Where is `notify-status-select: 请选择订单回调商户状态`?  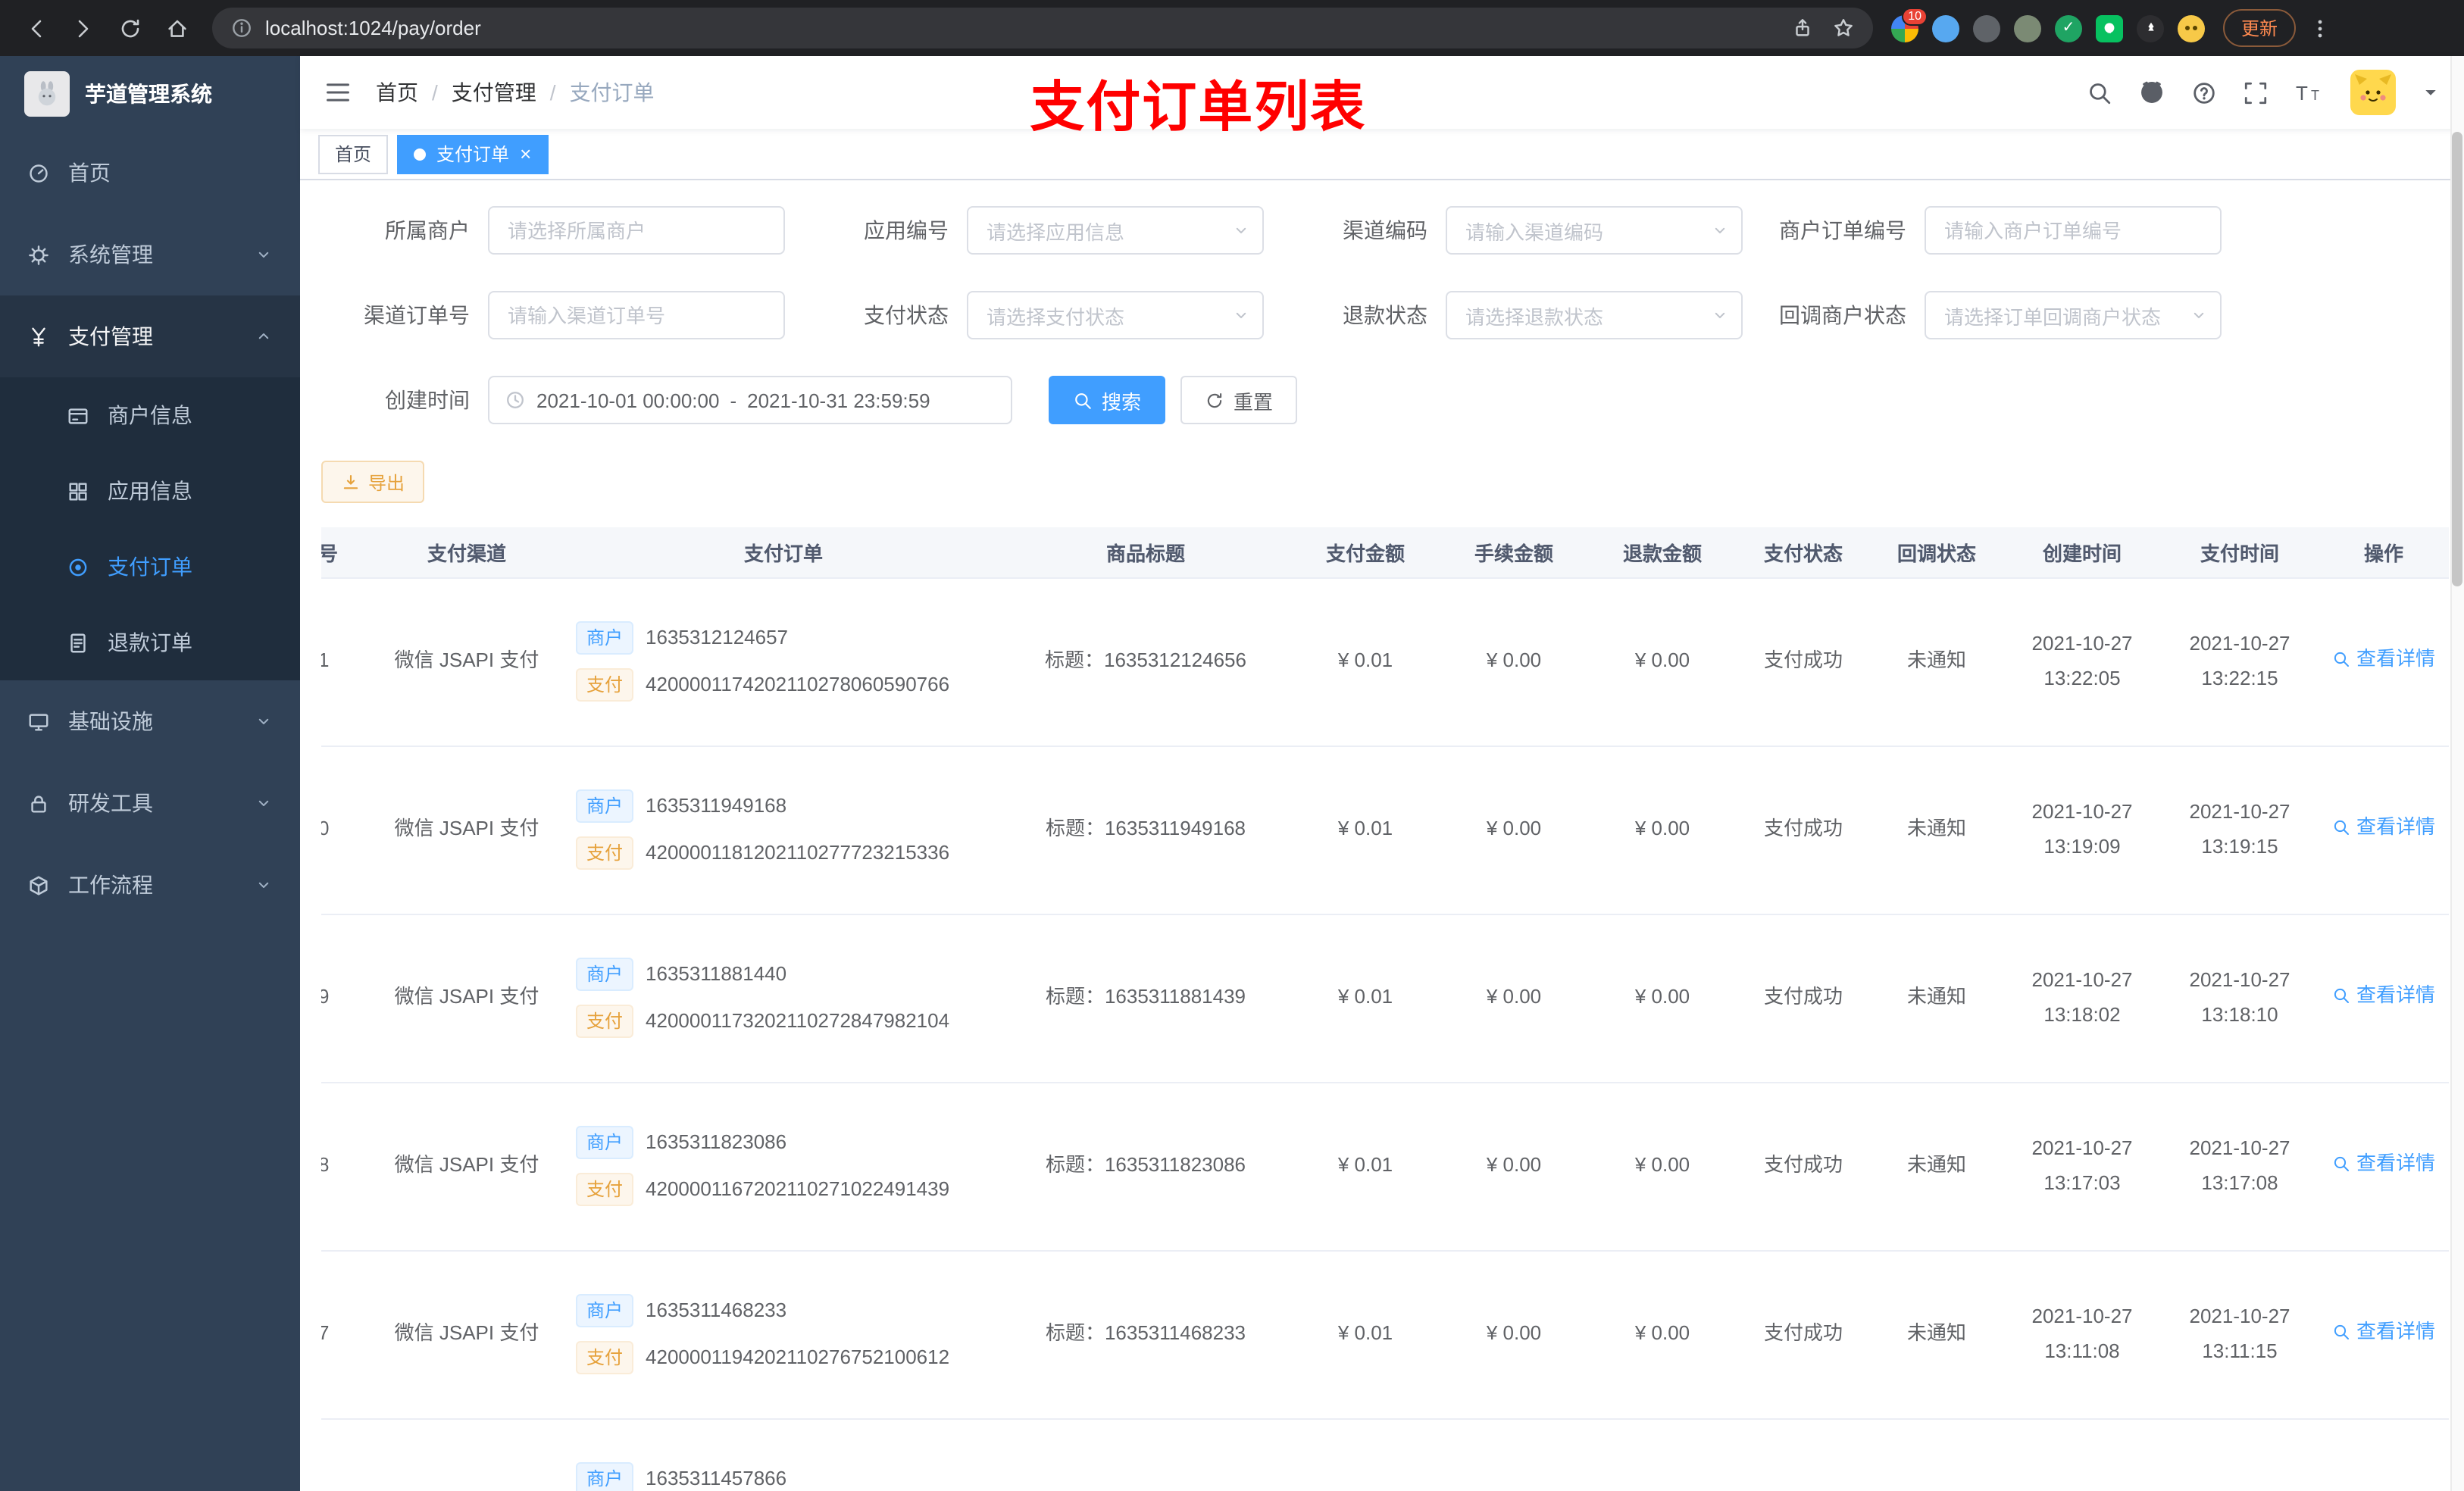 notify-status-select: 请选择订单回调商户状态 is located at coordinates (2073, 315).